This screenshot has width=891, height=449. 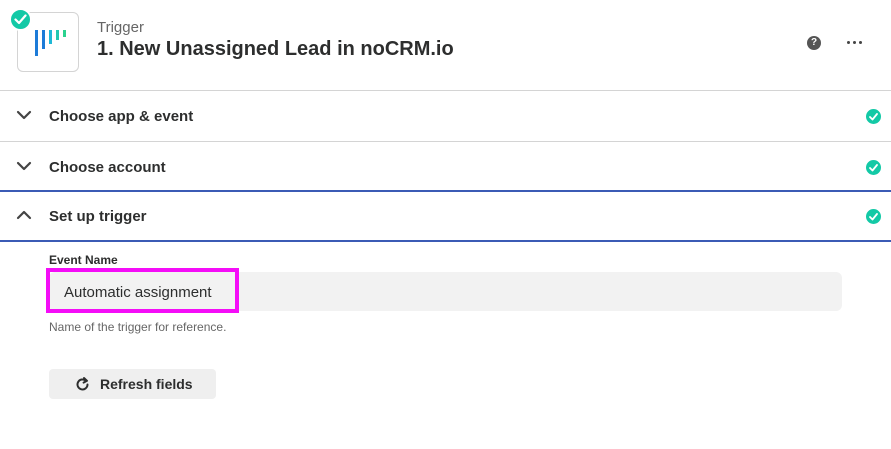 I want to click on section-label: Set up trigger, so click(x=98, y=216).